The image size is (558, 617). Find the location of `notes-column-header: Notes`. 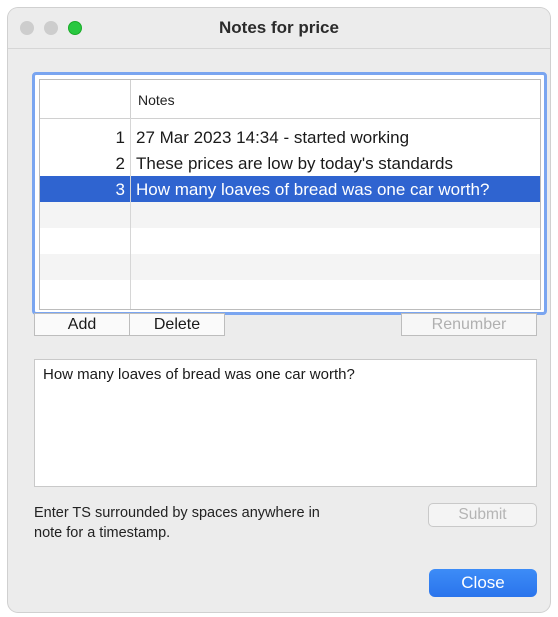

notes-column-header: Notes is located at coordinates (156, 100).